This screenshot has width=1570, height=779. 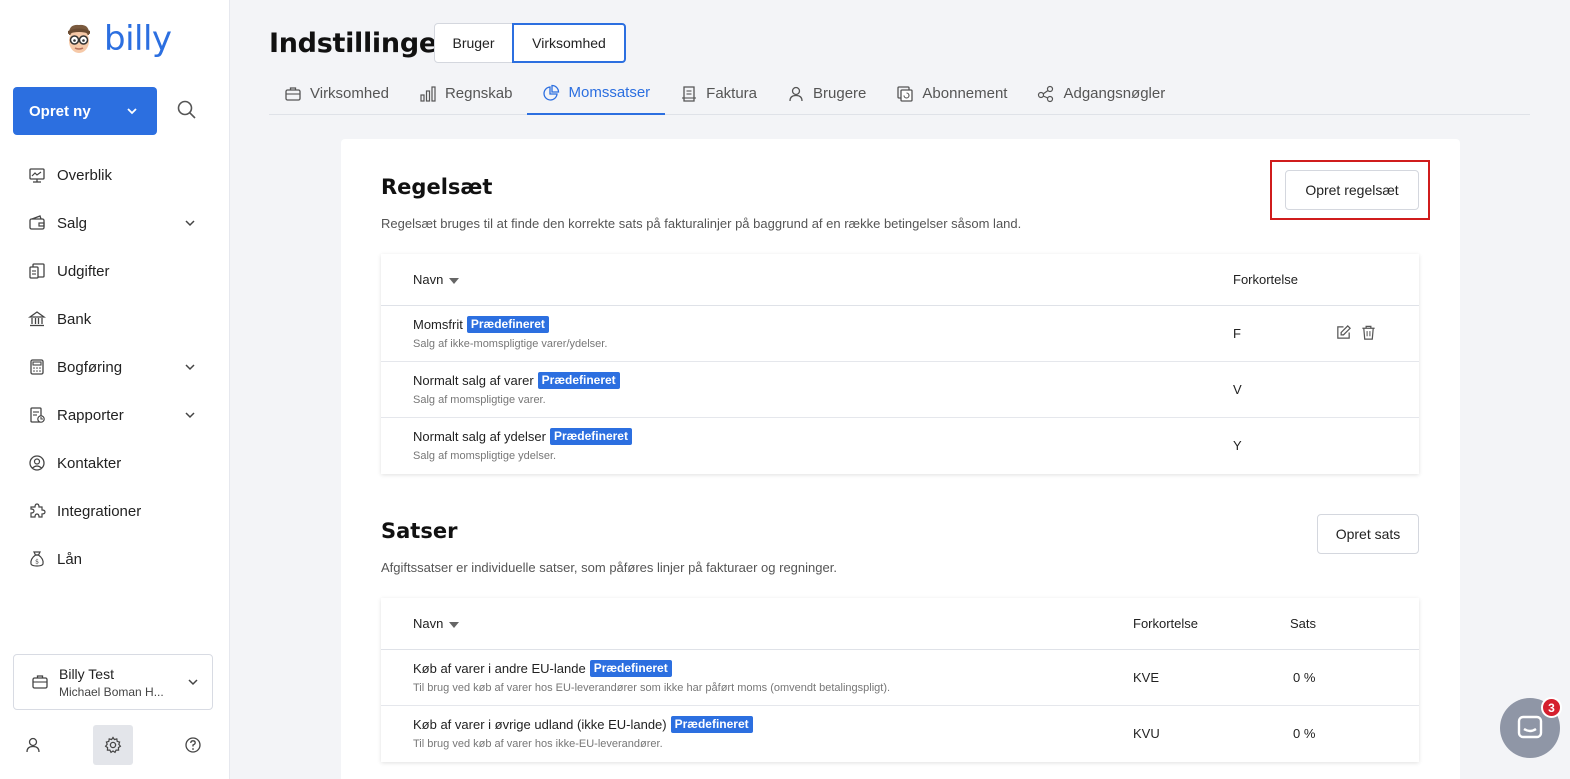 I want to click on nav-label: Bogføring, so click(x=90, y=367).